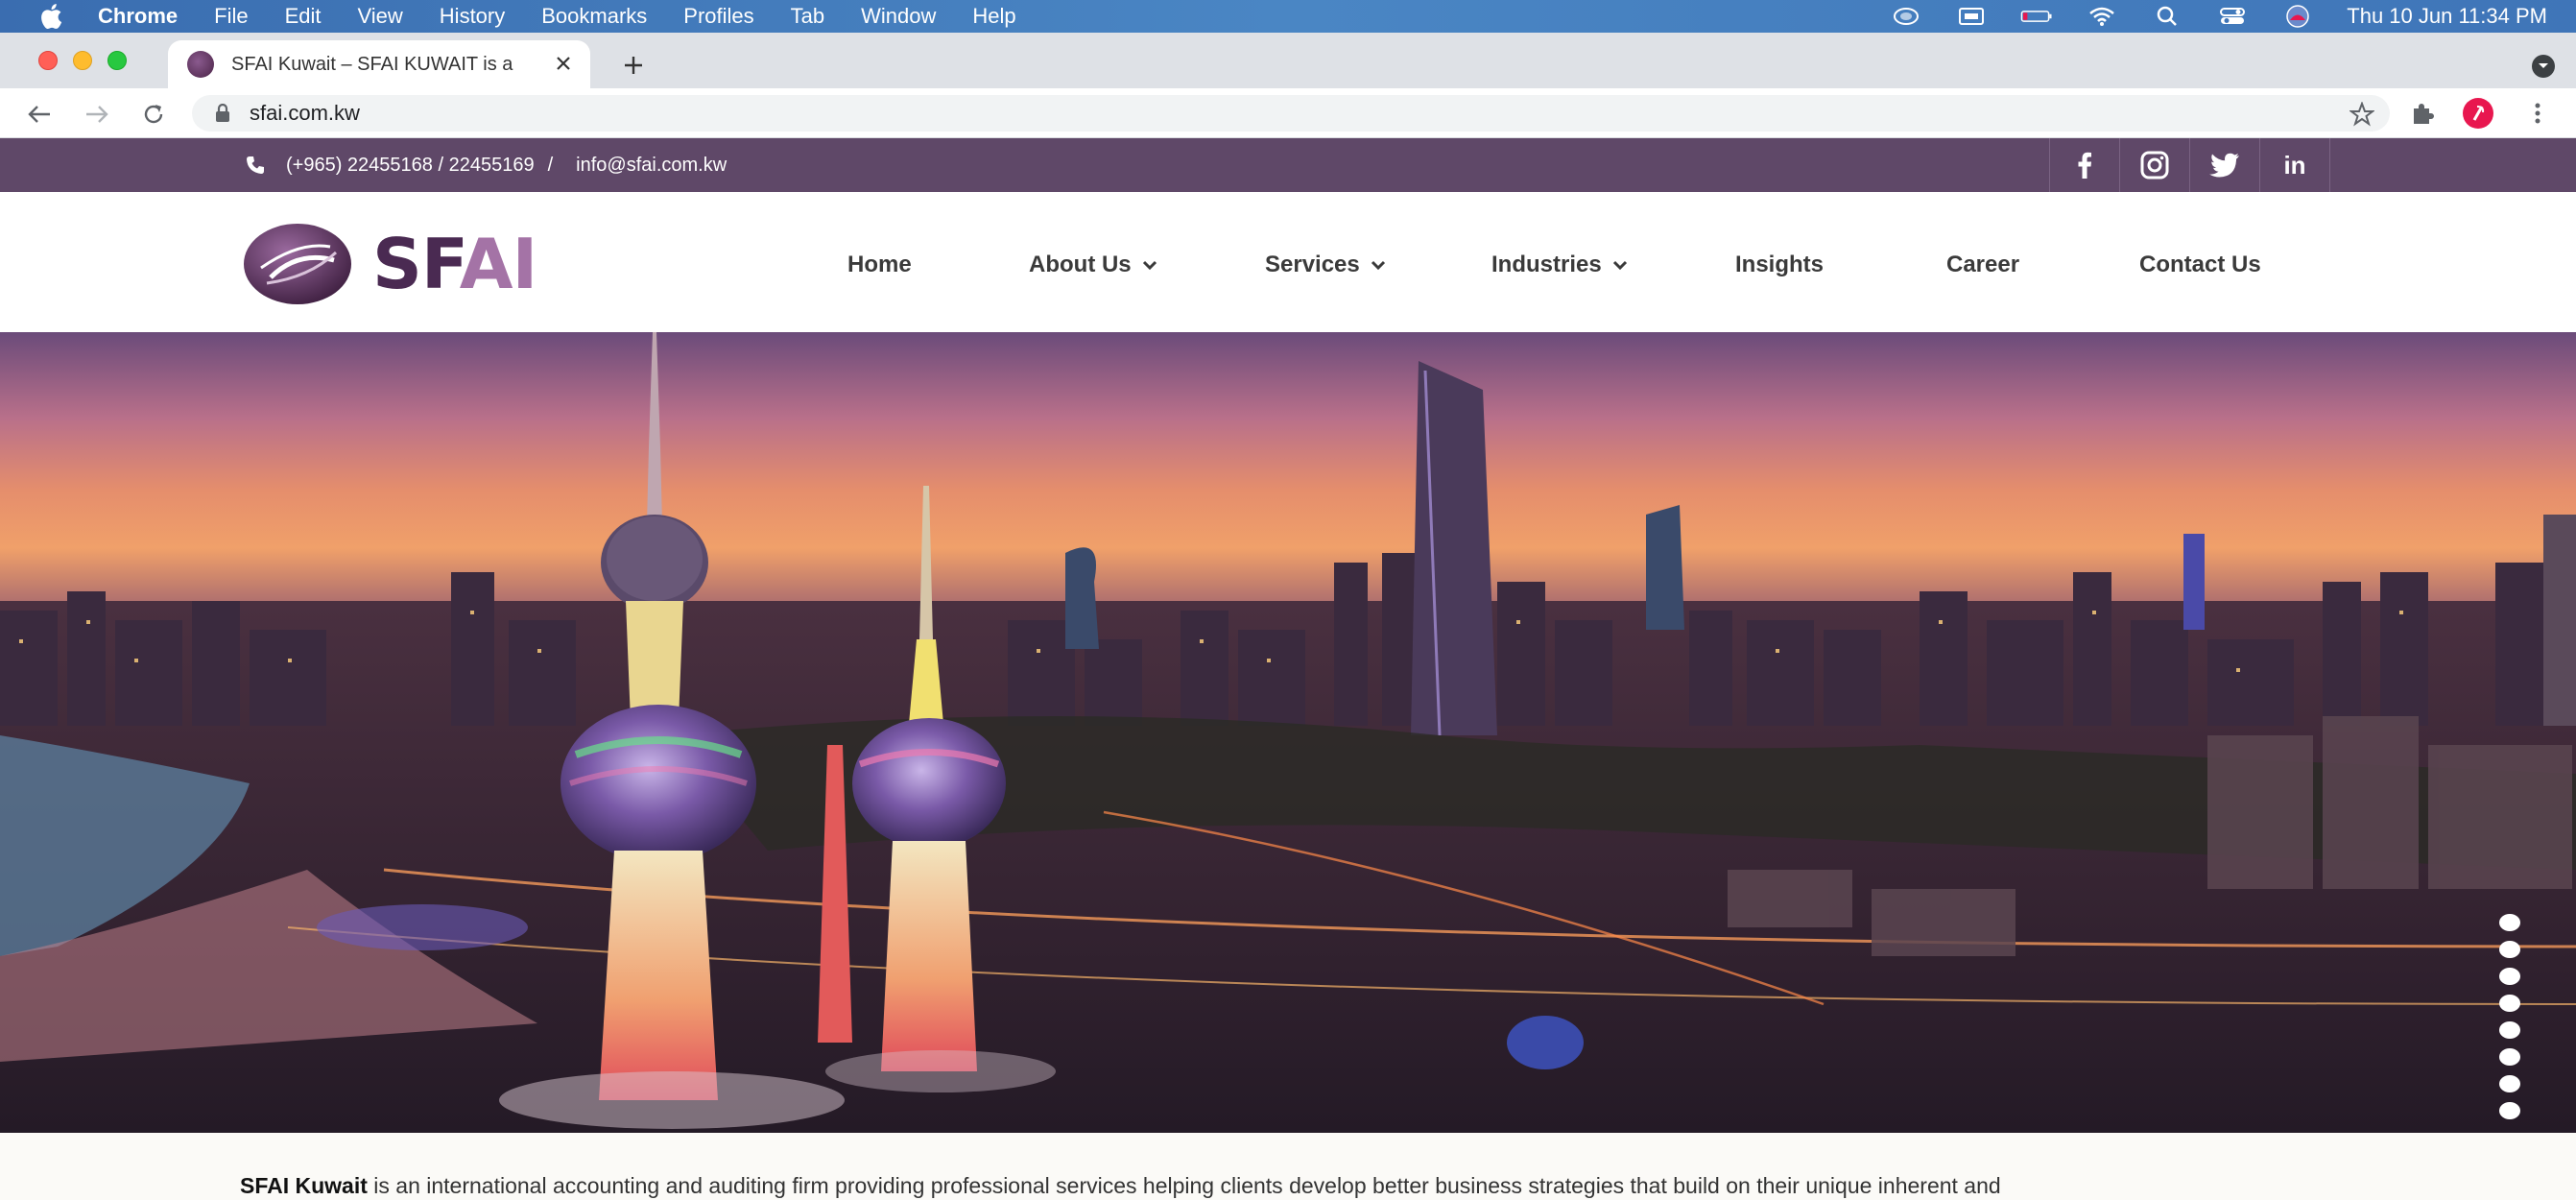 The width and height of the screenshot is (2576, 1200). What do you see at coordinates (305, 113) in the screenshot?
I see `url-text: sfai.com.kw` at bounding box center [305, 113].